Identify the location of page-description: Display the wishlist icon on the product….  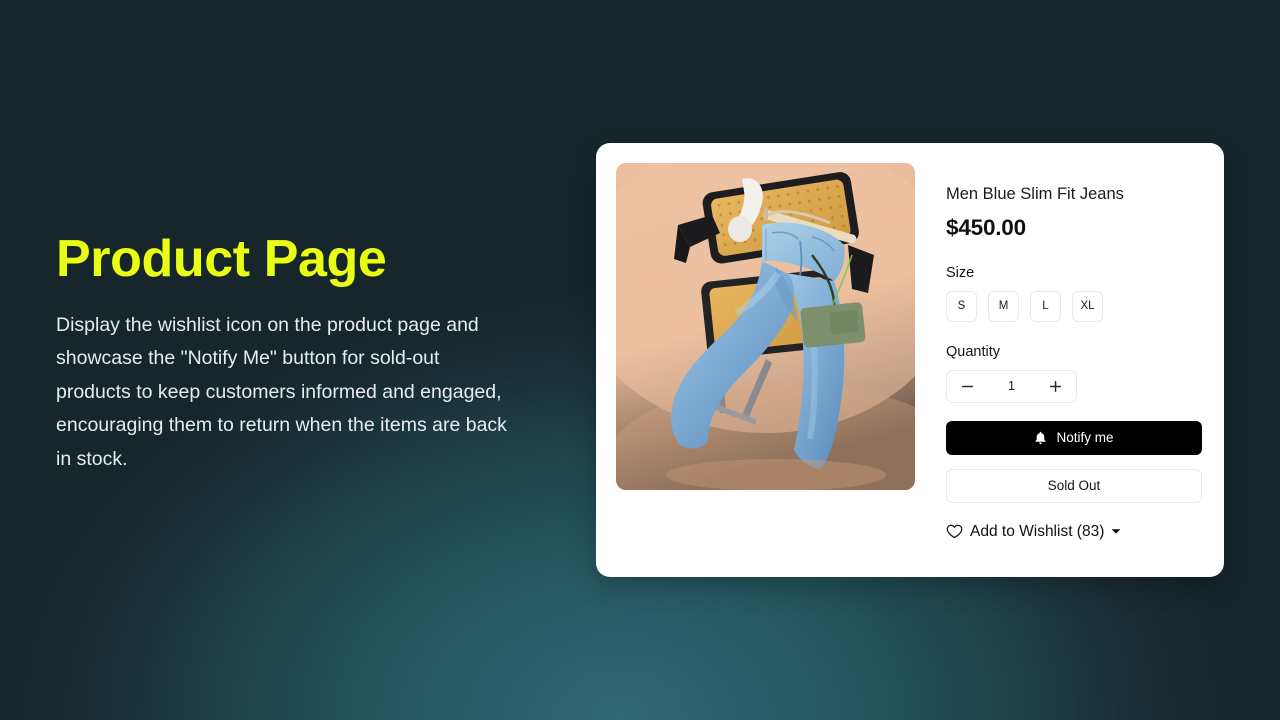
(281, 391).